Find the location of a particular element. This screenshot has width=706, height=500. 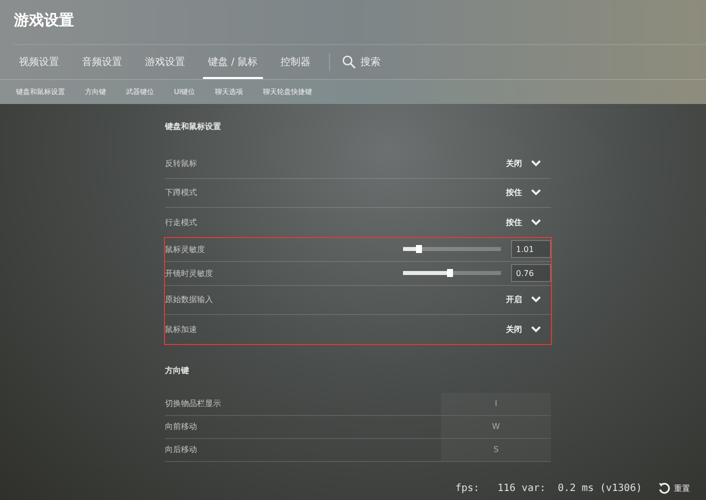

setting-label: 下蹲模式 is located at coordinates (181, 192).